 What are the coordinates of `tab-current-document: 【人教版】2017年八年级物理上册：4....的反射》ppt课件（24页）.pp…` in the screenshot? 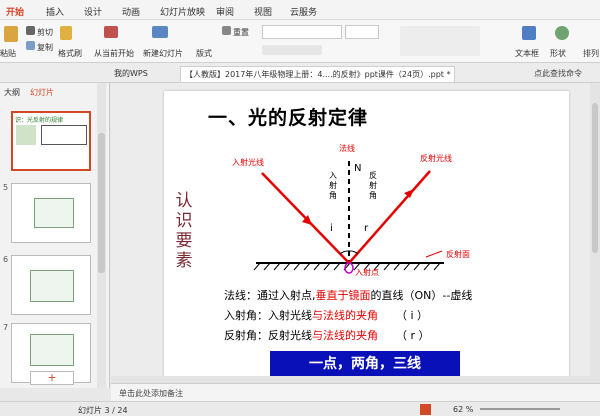 It's located at (318, 74).